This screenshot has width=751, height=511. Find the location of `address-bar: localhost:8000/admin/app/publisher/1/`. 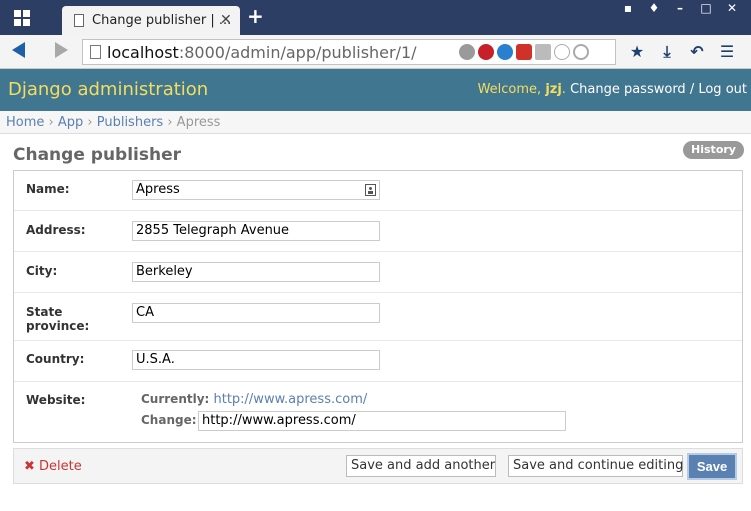

address-bar: localhost:8000/admin/app/publisher/1/ is located at coordinates (349, 52).